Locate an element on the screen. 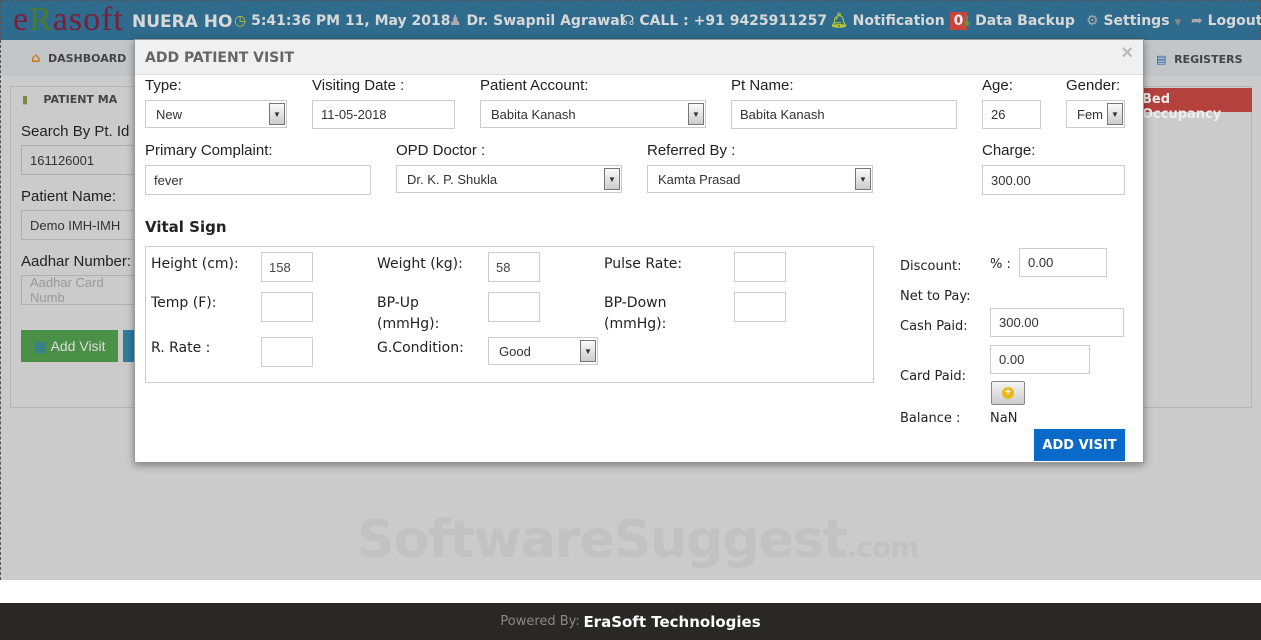 The height and width of the screenshot is (640, 1261). g-condition-label: G.Condition: is located at coordinates (420, 348).